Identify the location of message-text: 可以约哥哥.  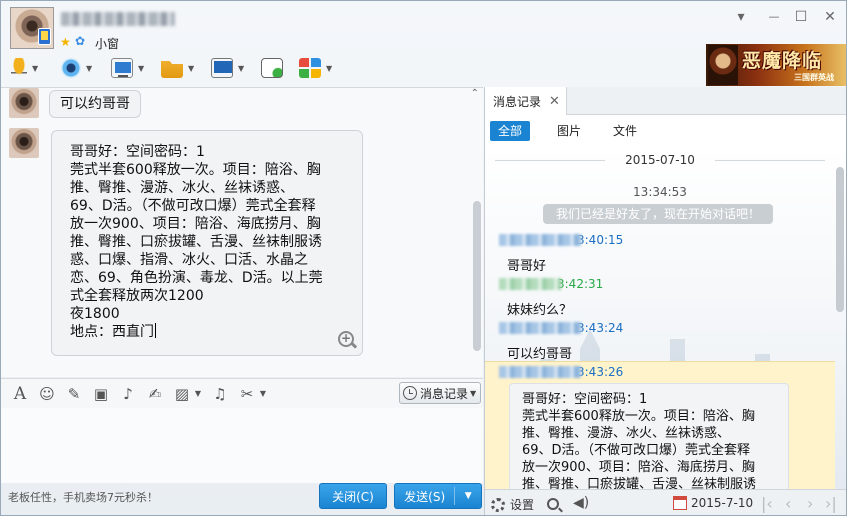
(95, 104).